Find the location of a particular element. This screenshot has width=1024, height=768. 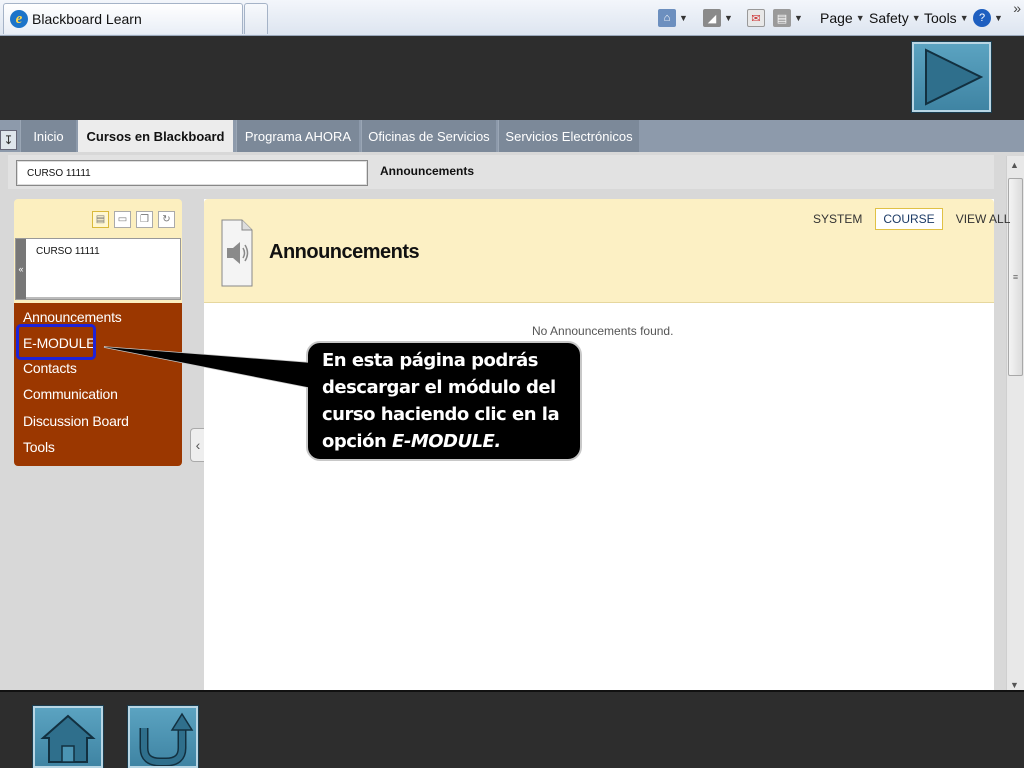

callout-line: curso haciendo clic en la is located at coordinates (441, 414).